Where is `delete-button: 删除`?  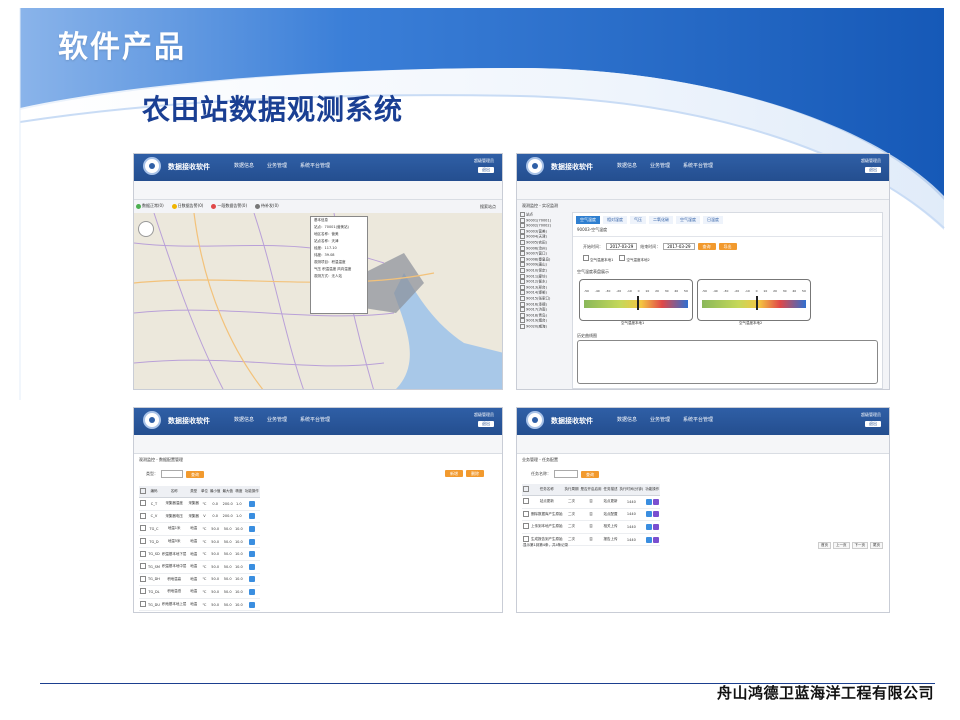
delete-button: 删除 is located at coordinates (475, 473).